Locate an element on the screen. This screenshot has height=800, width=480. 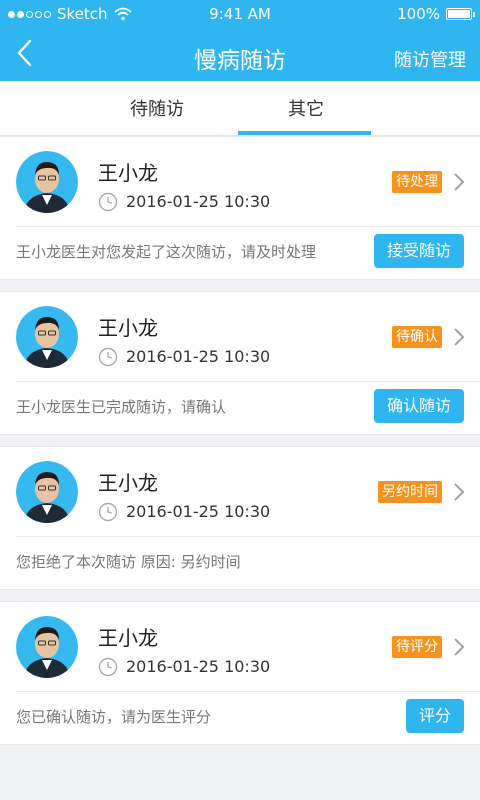
followup-message: 王小龙医生对您发起了这次随访，请及时处理 is located at coordinates (166, 252).